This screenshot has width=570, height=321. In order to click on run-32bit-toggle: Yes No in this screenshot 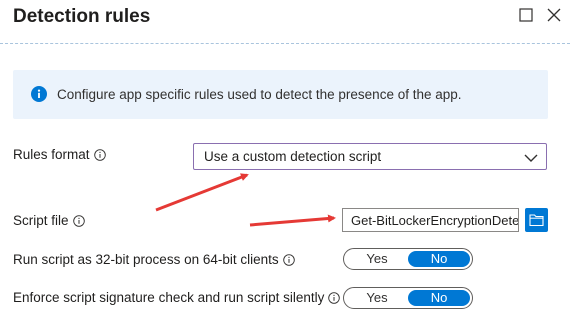, I will do `click(408, 259)`.